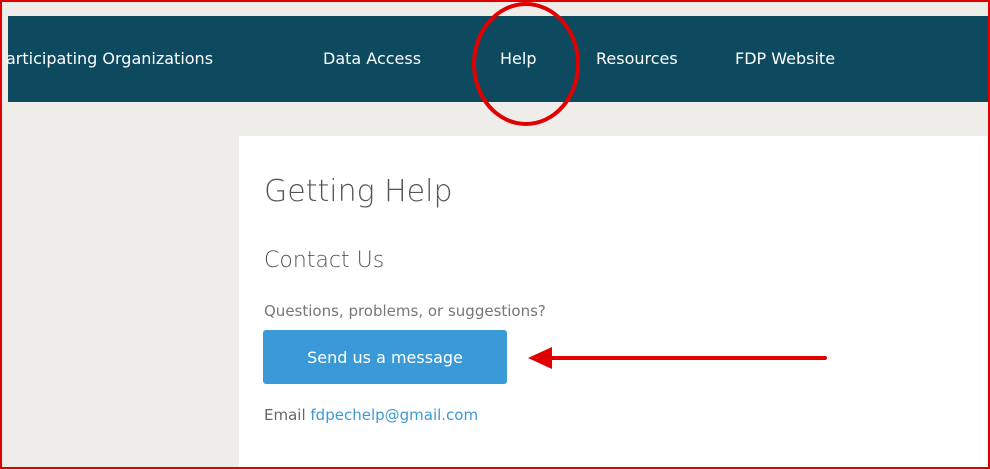  What do you see at coordinates (324, 260) in the screenshot?
I see `section-heading-contact-us: Contact Us` at bounding box center [324, 260].